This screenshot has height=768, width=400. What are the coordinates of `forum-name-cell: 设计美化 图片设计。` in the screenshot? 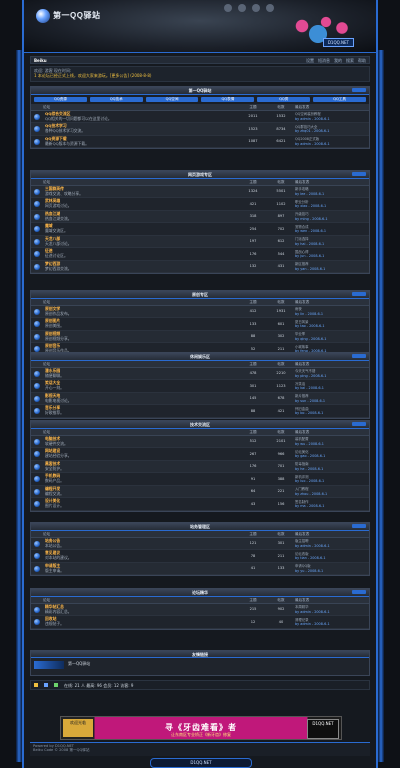 It's located at (141, 503).